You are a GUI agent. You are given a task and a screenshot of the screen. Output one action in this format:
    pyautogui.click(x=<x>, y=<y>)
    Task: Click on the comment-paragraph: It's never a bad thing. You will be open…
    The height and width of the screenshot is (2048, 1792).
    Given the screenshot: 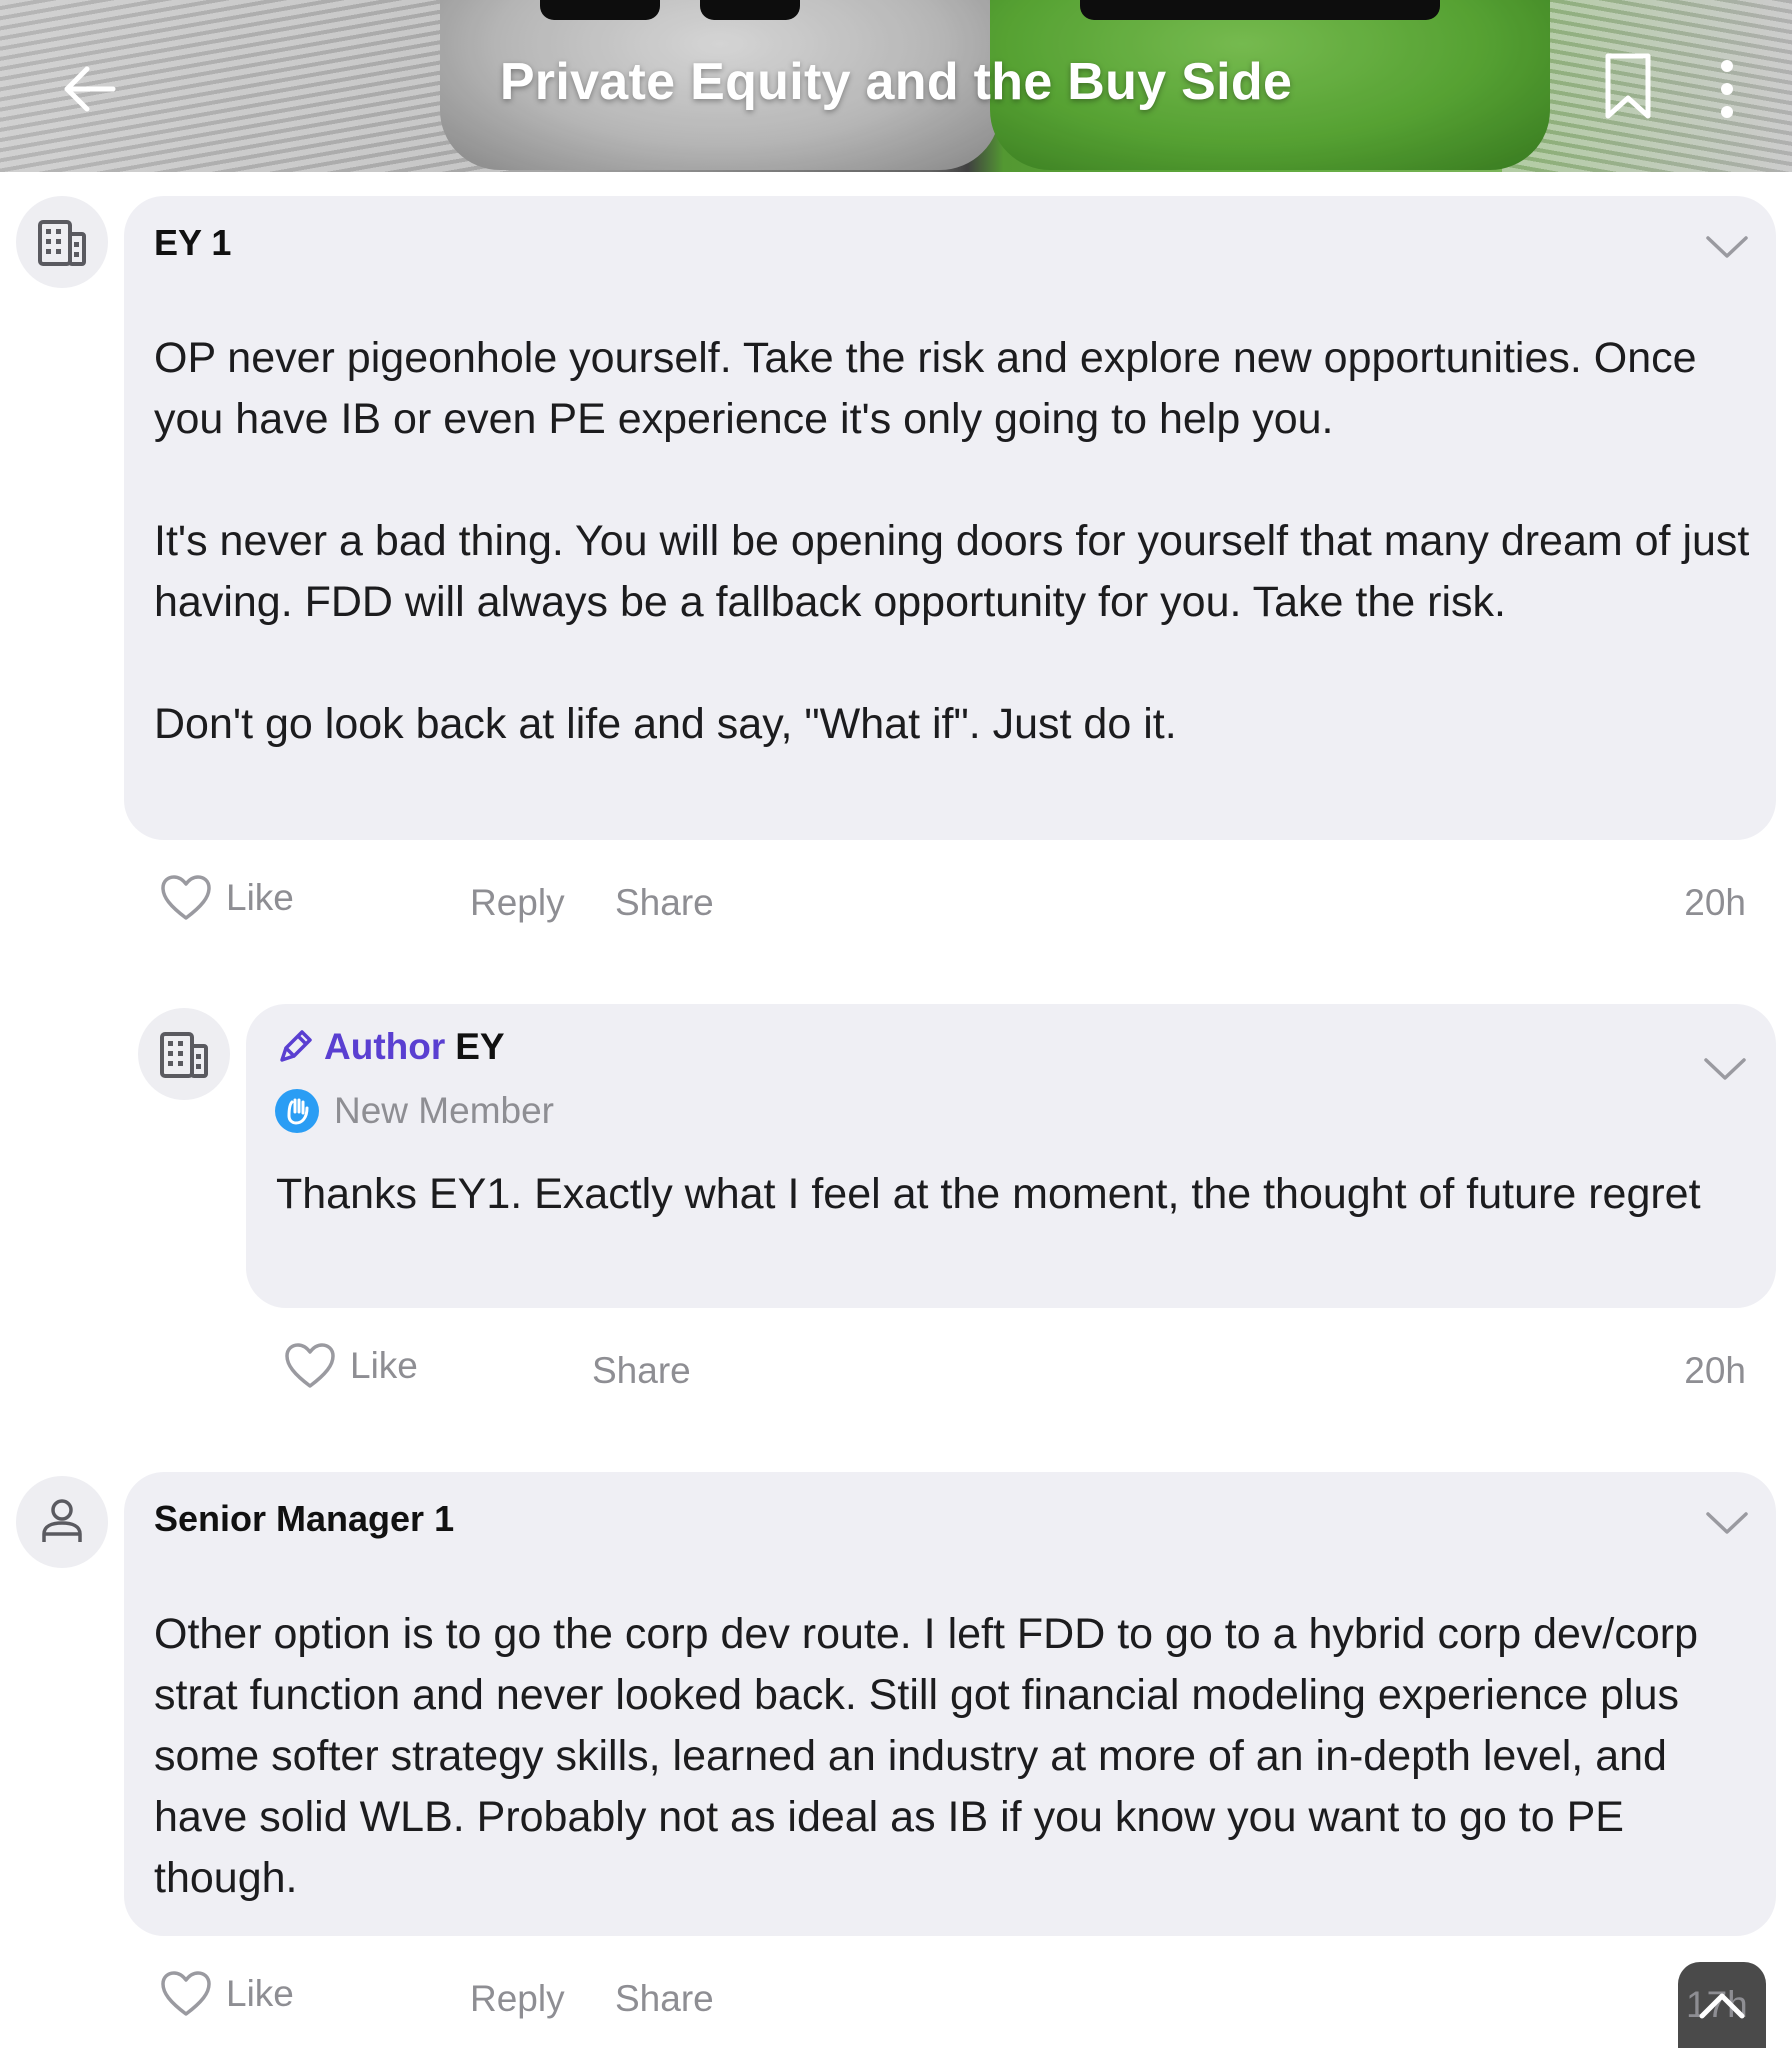 What is the action you would take?
    pyautogui.click(x=952, y=571)
    